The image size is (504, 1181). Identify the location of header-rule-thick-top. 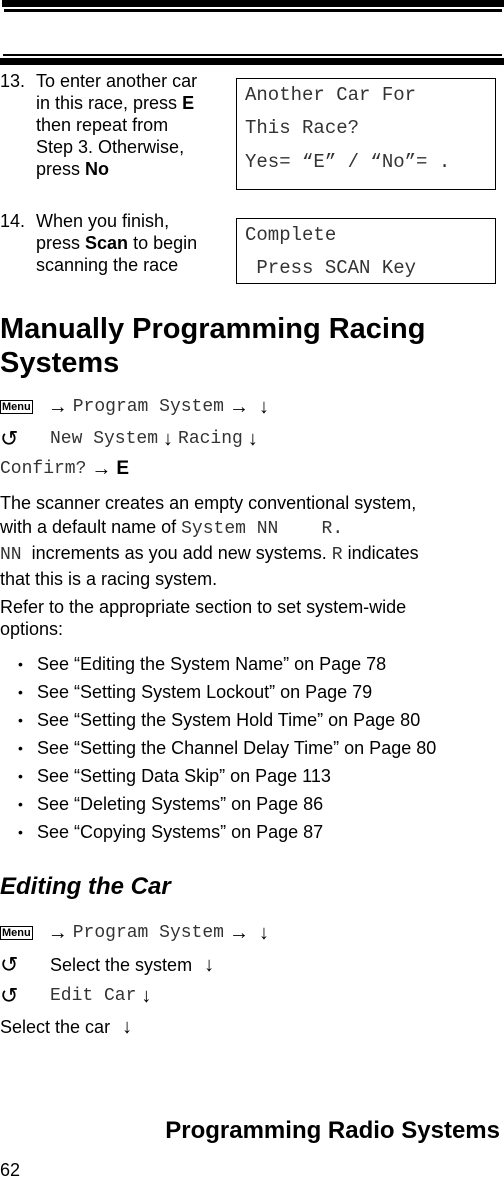
(253, 3).